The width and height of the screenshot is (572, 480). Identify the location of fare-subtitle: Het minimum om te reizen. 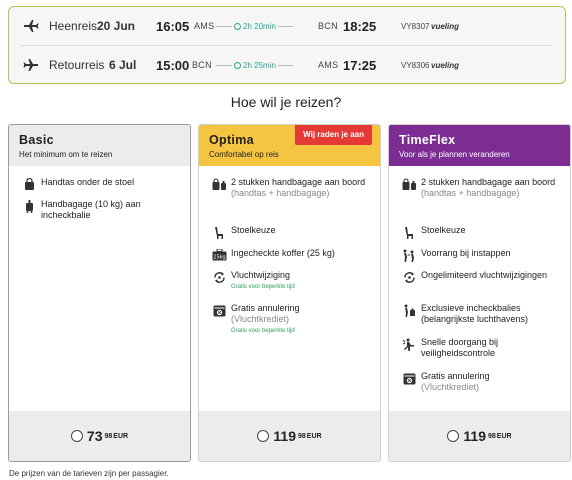
(66, 154).